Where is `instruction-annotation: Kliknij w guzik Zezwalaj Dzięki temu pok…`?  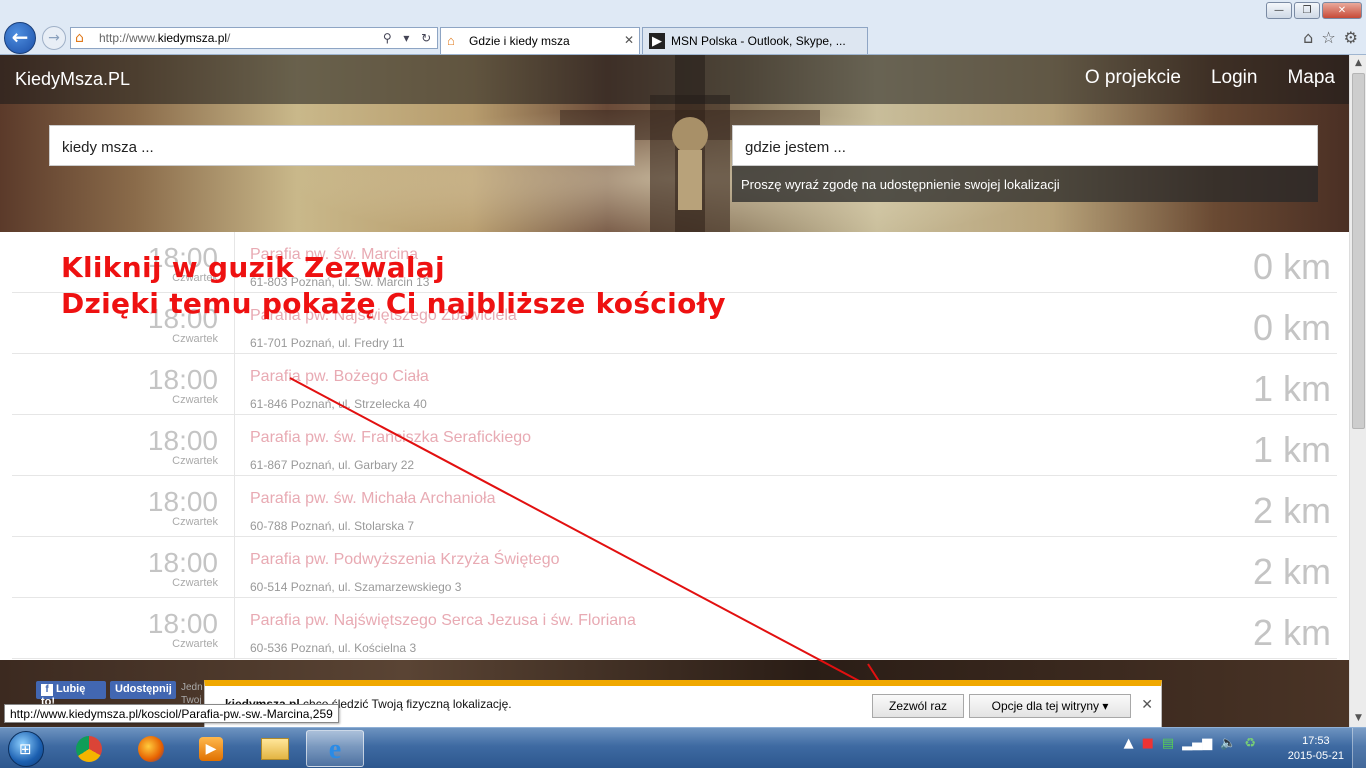
instruction-annotation: Kliknij w guzik Zezwalaj Dzięki temu pok… is located at coordinates (393, 286).